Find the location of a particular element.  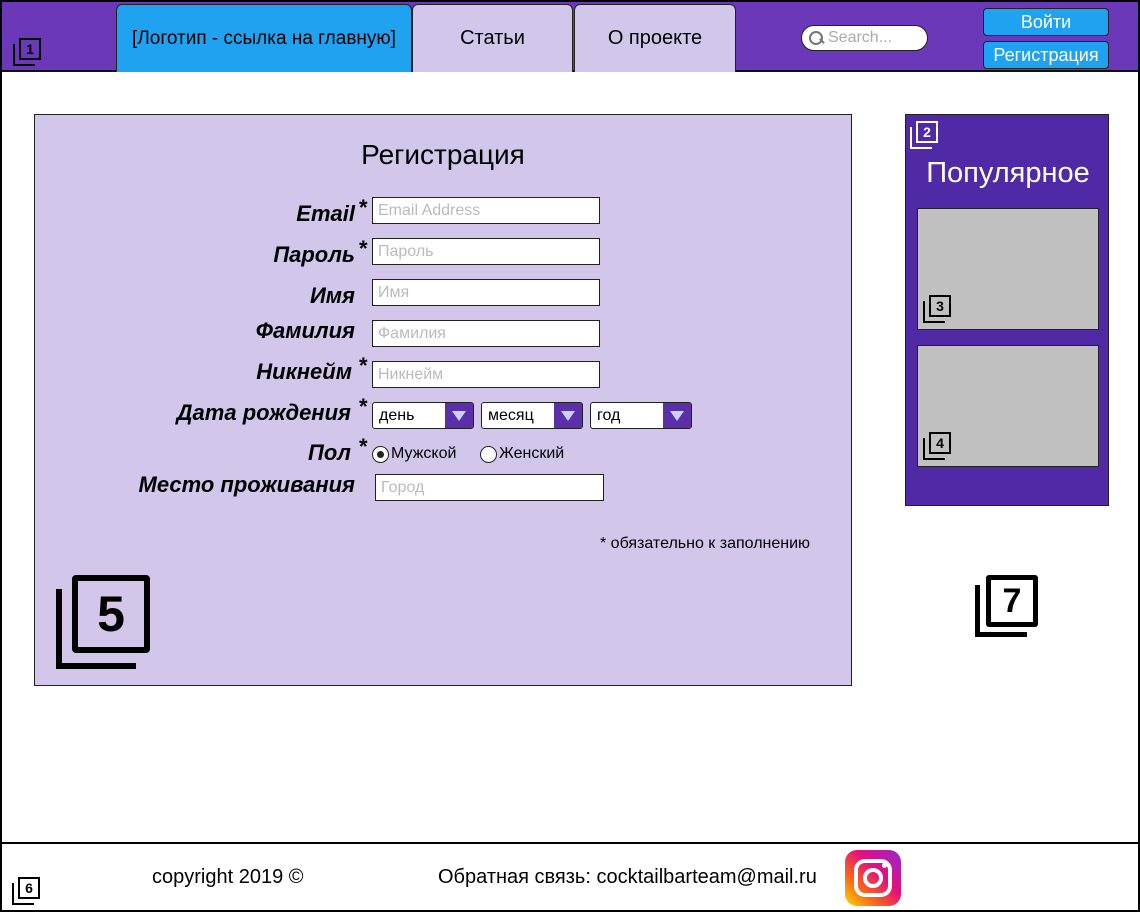

section-5-marker-icon: 5 is located at coordinates (103, 622).